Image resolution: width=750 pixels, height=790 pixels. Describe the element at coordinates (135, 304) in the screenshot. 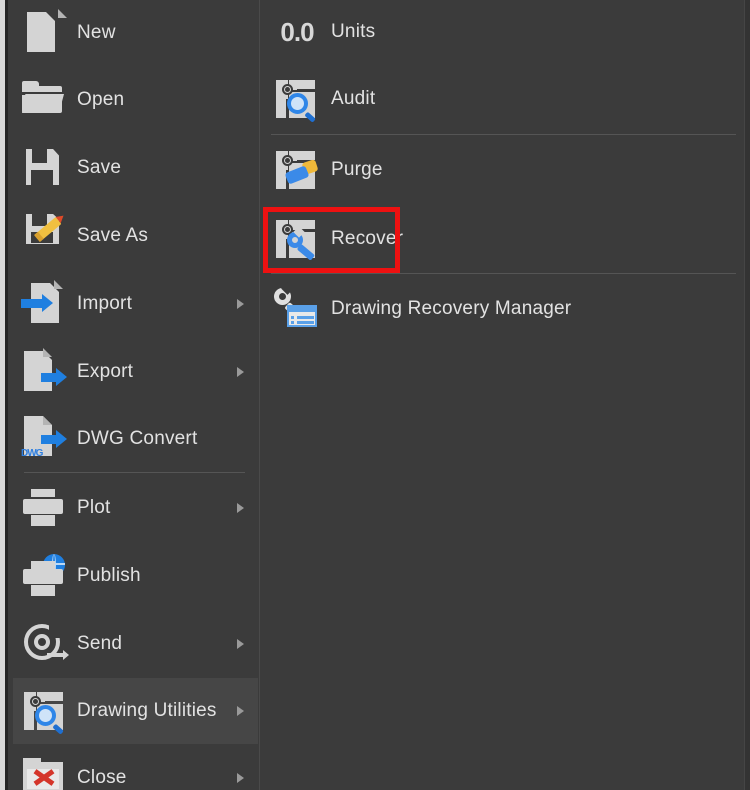

I see `menu-item-import: Import` at that location.